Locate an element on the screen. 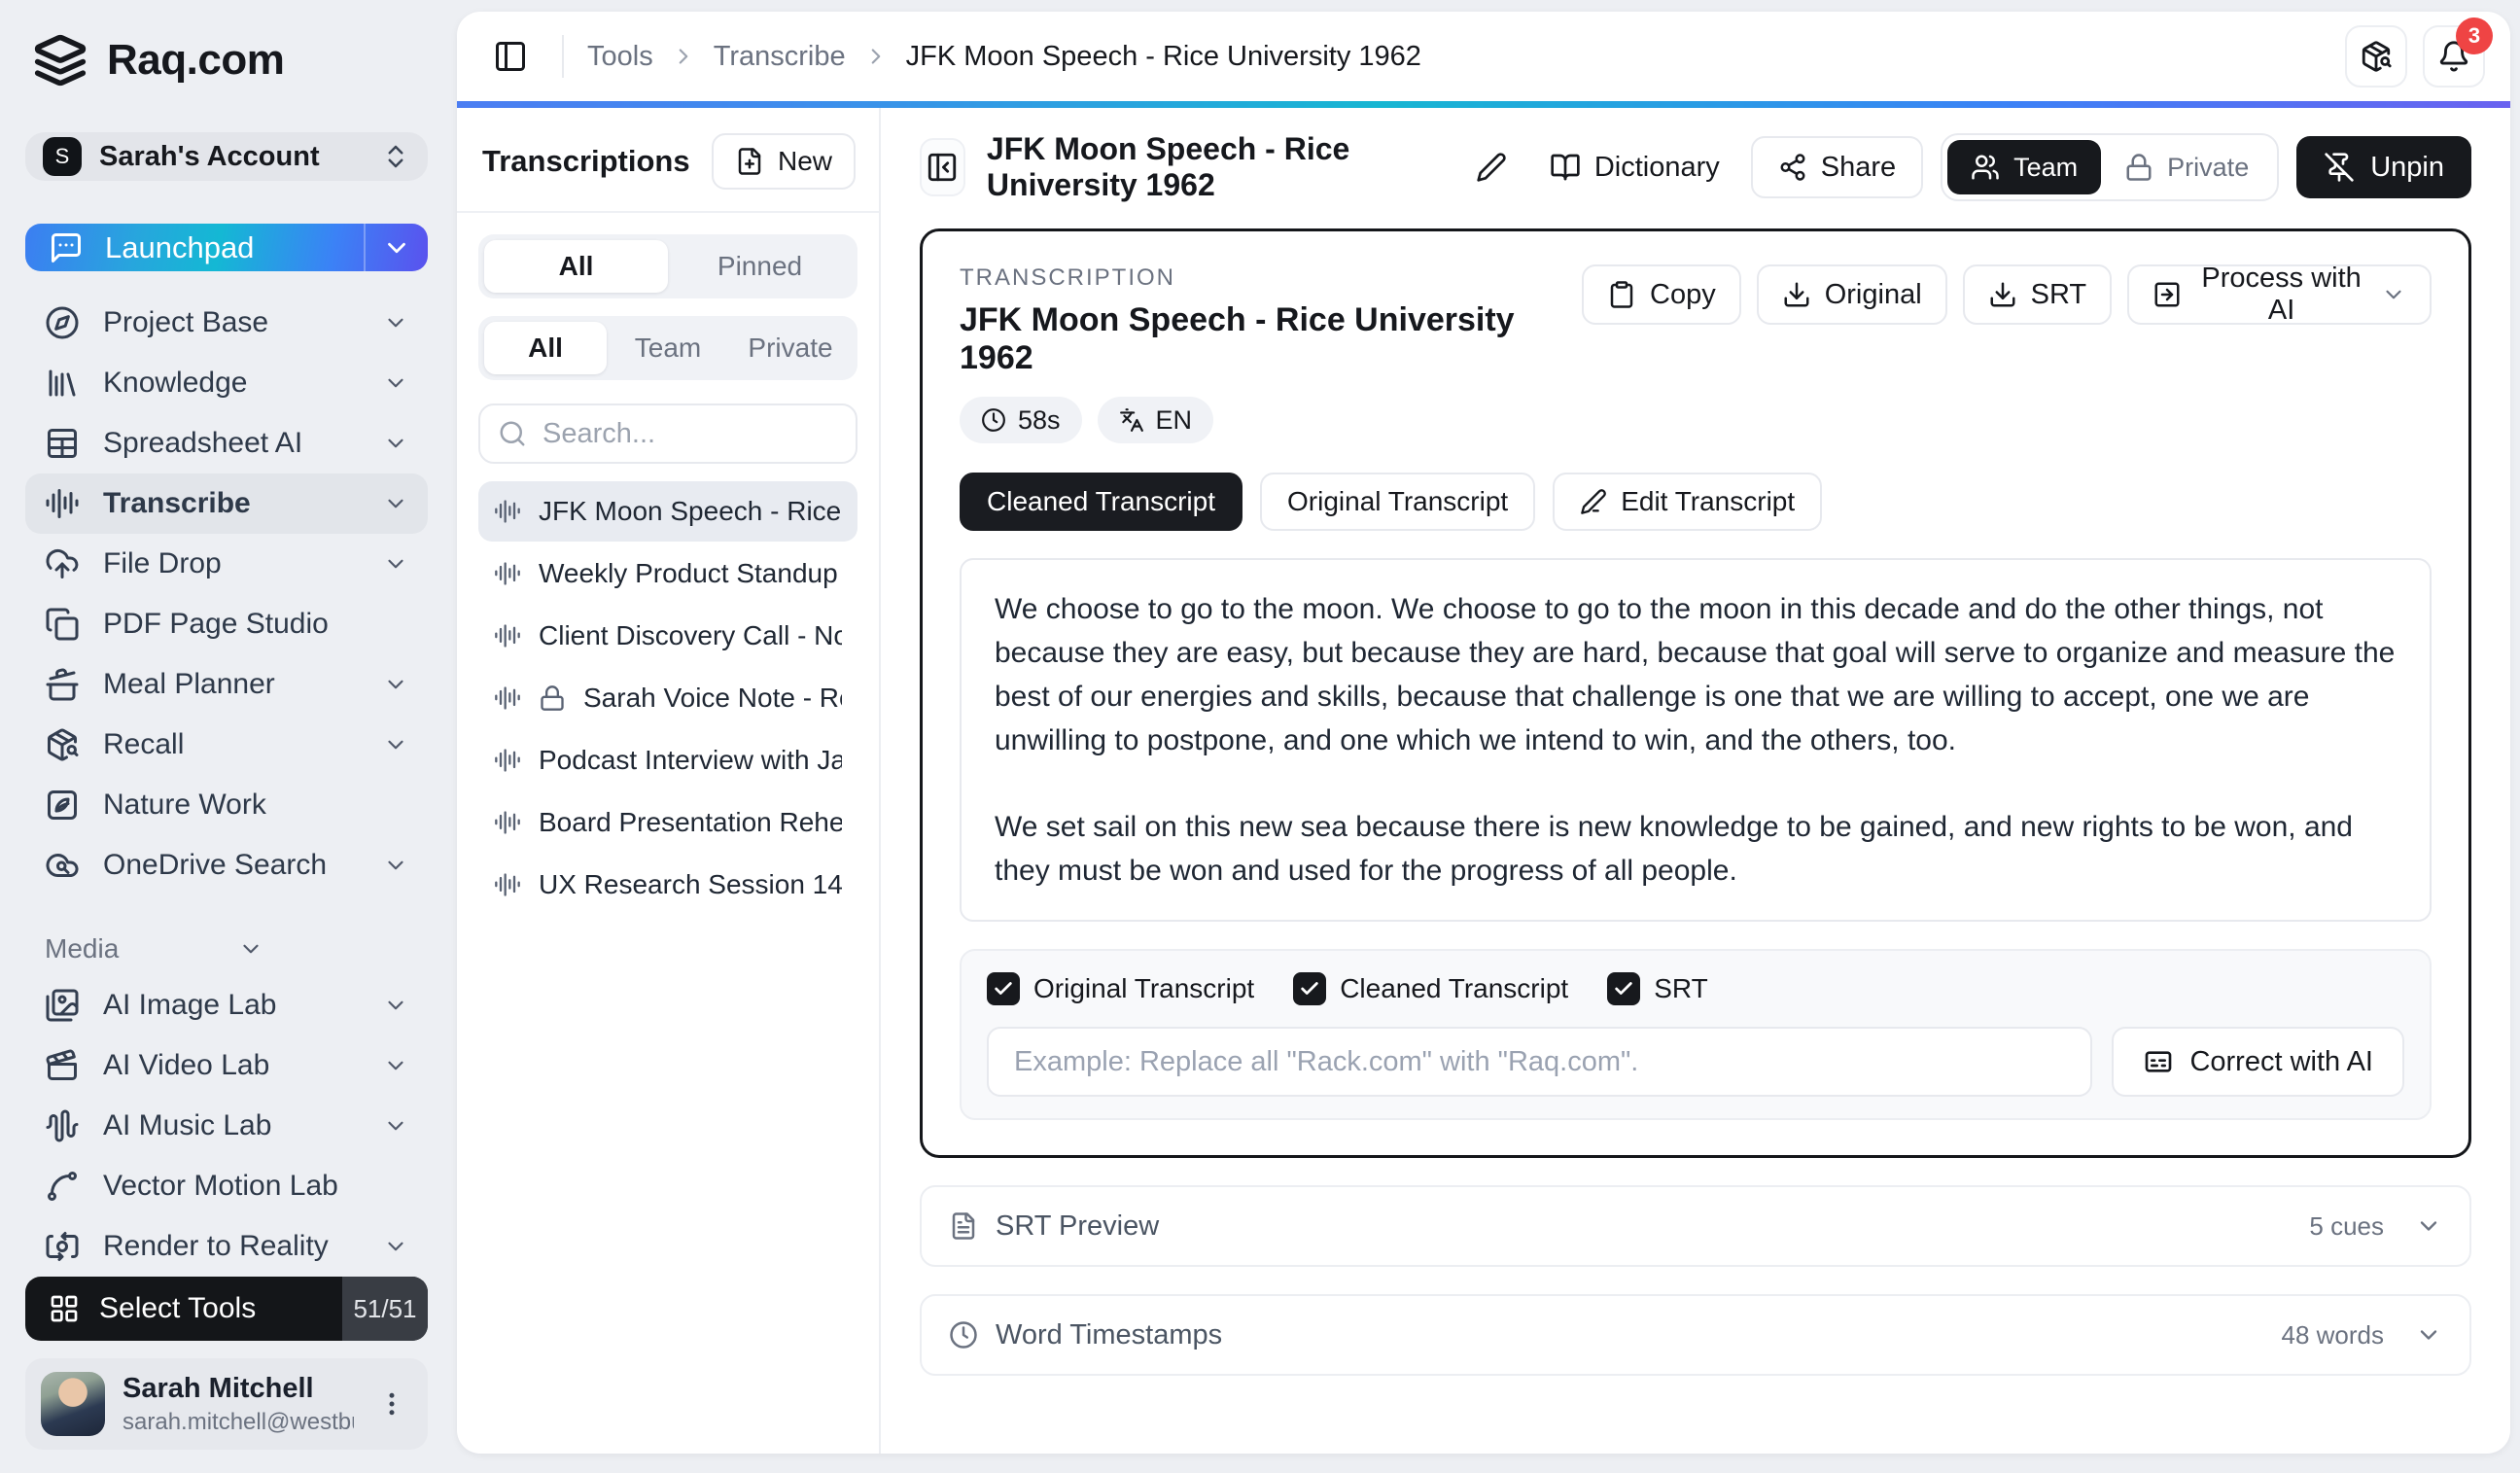 The height and width of the screenshot is (1473, 2520). sidebar-item-recall: Recall is located at coordinates (226, 745).